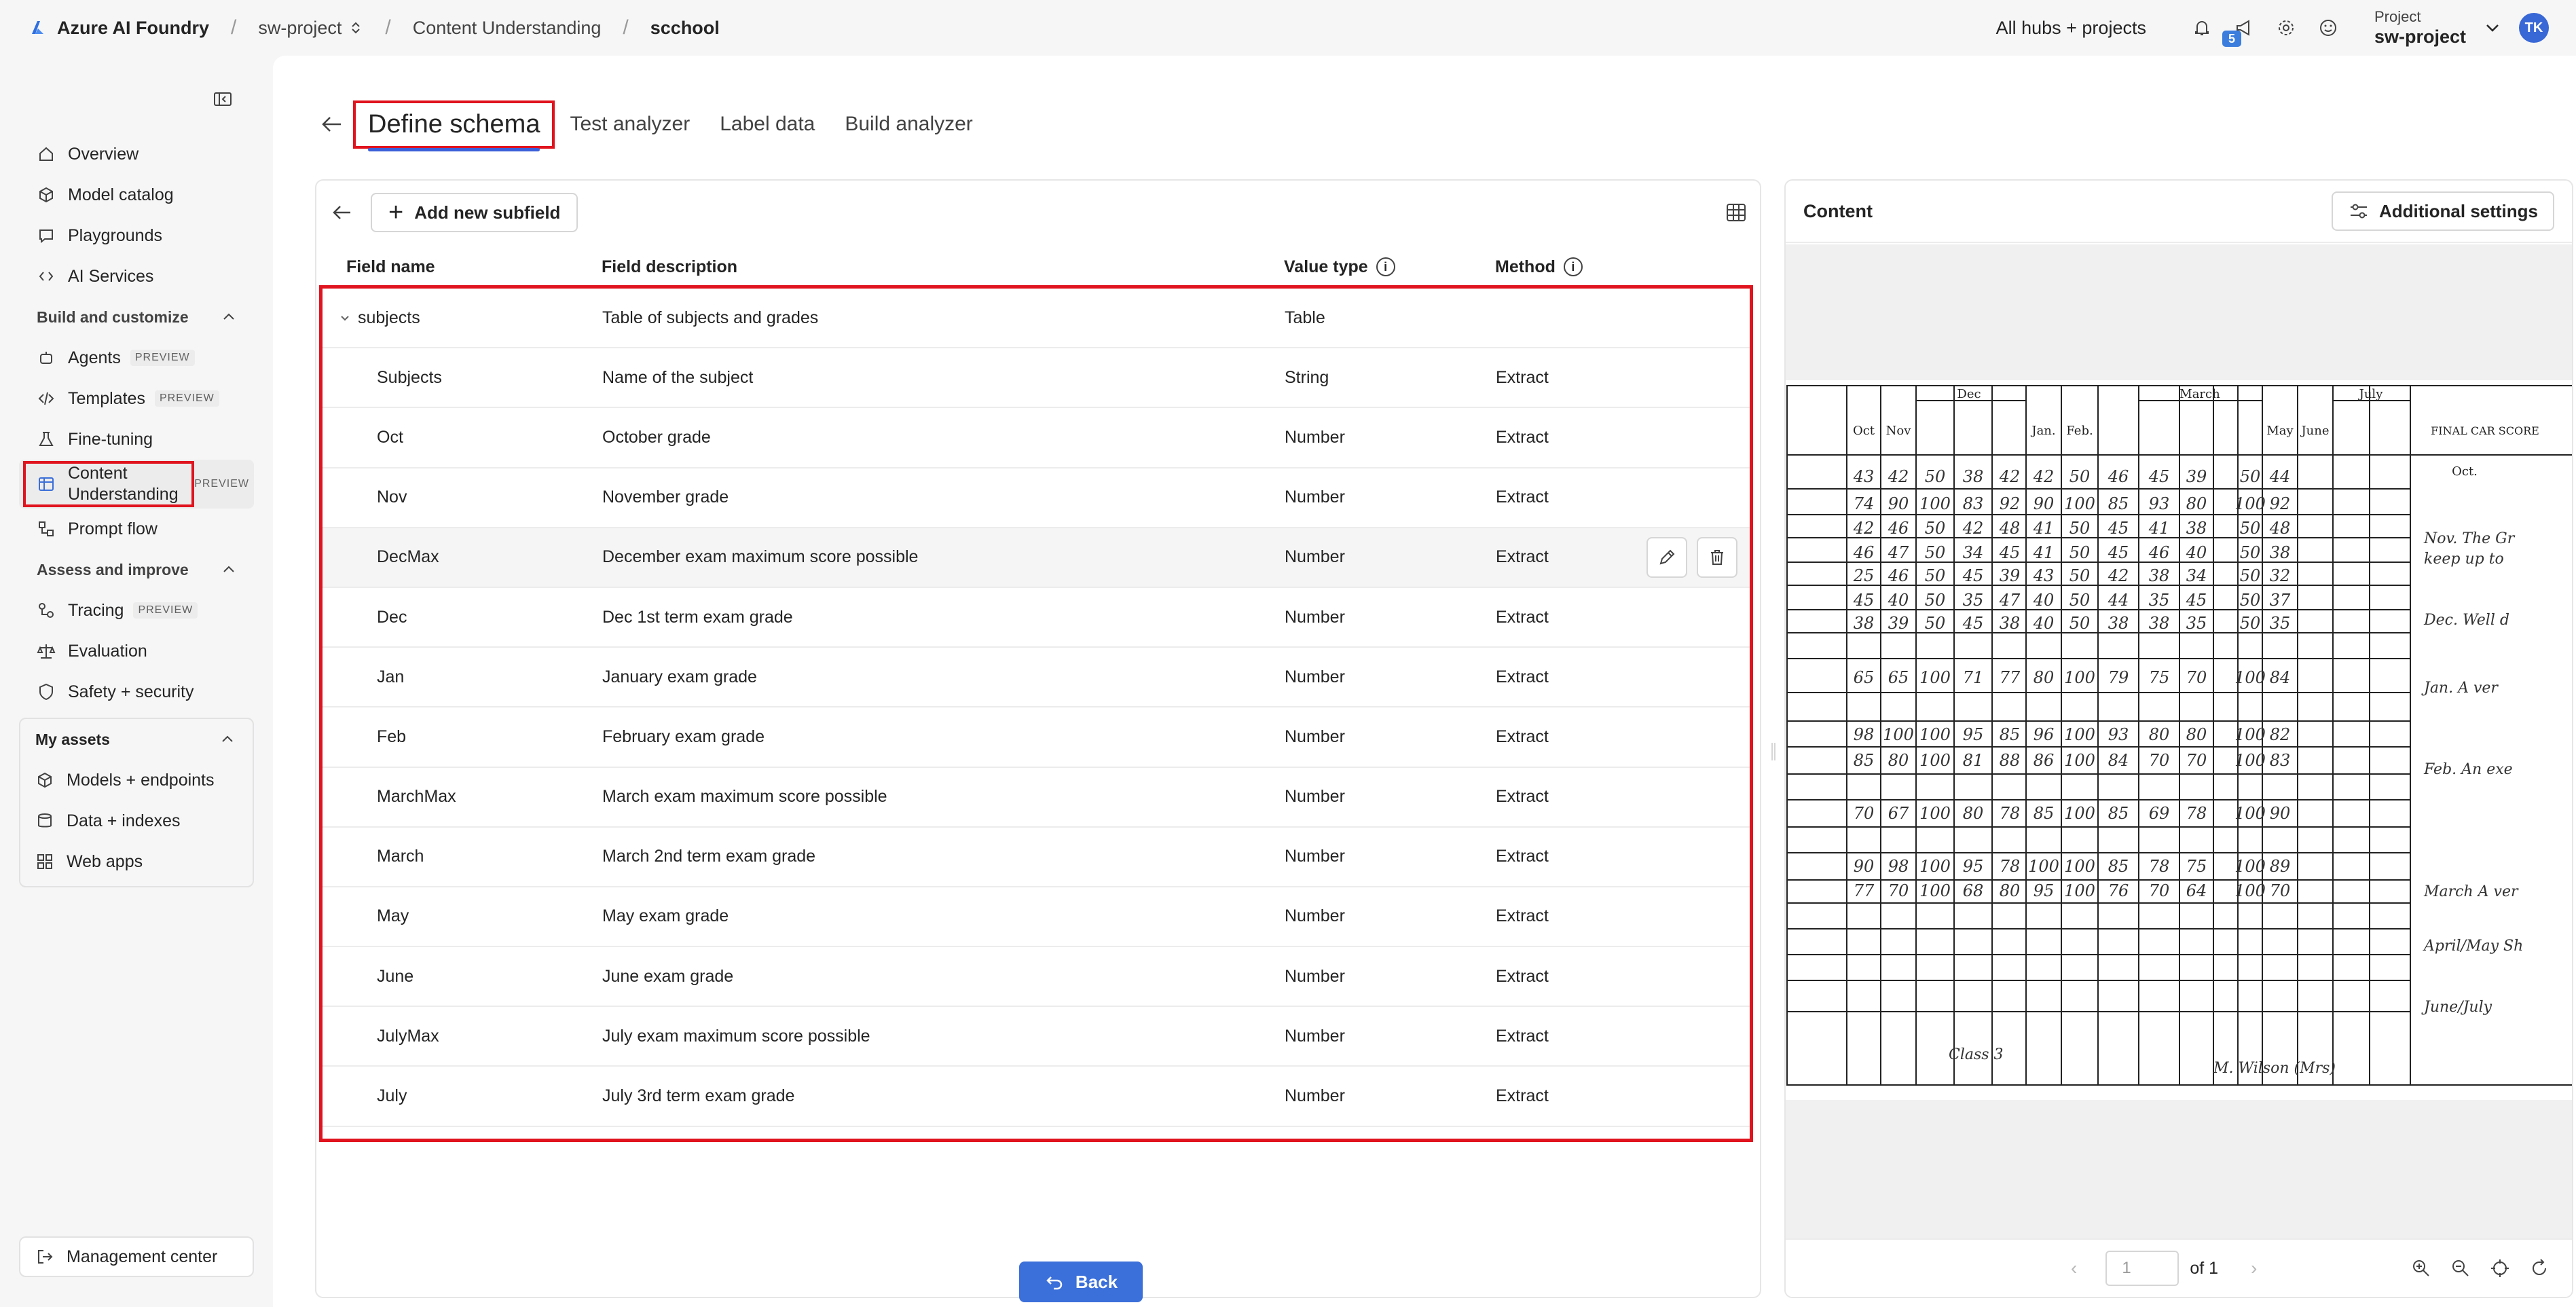 The image size is (2576, 1307). I want to click on sidebar-item-templates: Templates PREVIEW, so click(136, 399).